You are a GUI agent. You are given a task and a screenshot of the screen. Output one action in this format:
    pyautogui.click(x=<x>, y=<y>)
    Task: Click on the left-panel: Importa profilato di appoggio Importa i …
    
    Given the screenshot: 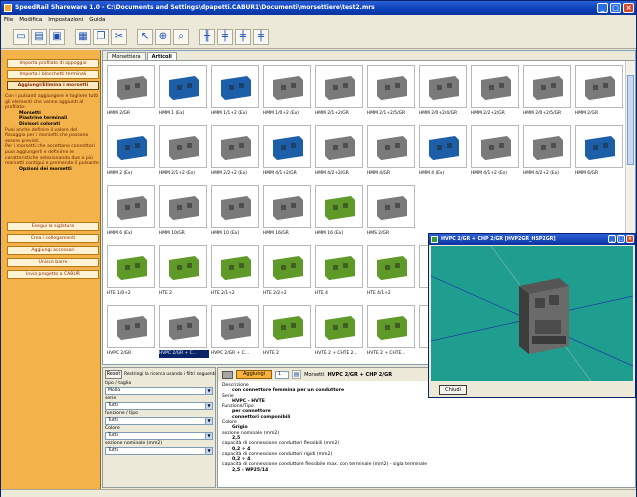 What is the action you would take?
    pyautogui.click(x=51, y=270)
    